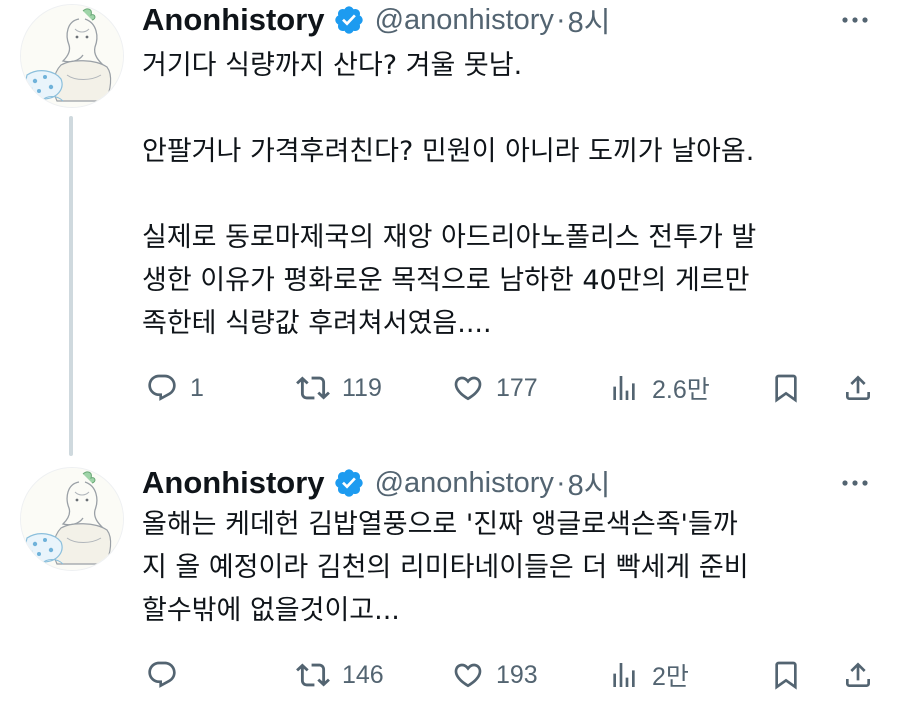  I want to click on tweet-actions: 1 119 177 2.6만, so click(512, 388).